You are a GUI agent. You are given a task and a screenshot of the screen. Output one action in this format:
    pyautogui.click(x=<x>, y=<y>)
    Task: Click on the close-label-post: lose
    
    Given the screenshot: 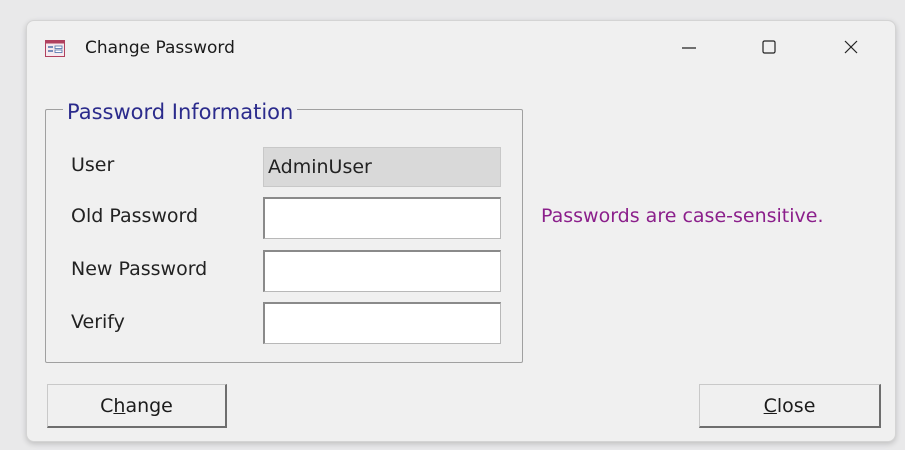 What is the action you would take?
    pyautogui.click(x=796, y=405)
    